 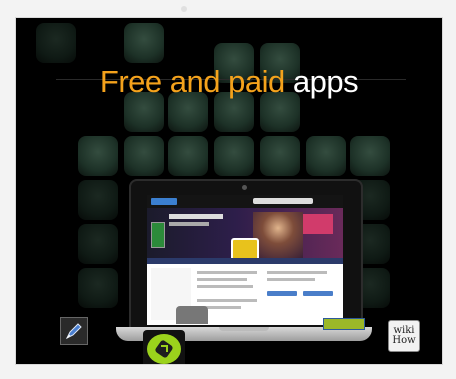 What do you see at coordinates (184, 9) in the screenshot?
I see `top-indicator` at bounding box center [184, 9].